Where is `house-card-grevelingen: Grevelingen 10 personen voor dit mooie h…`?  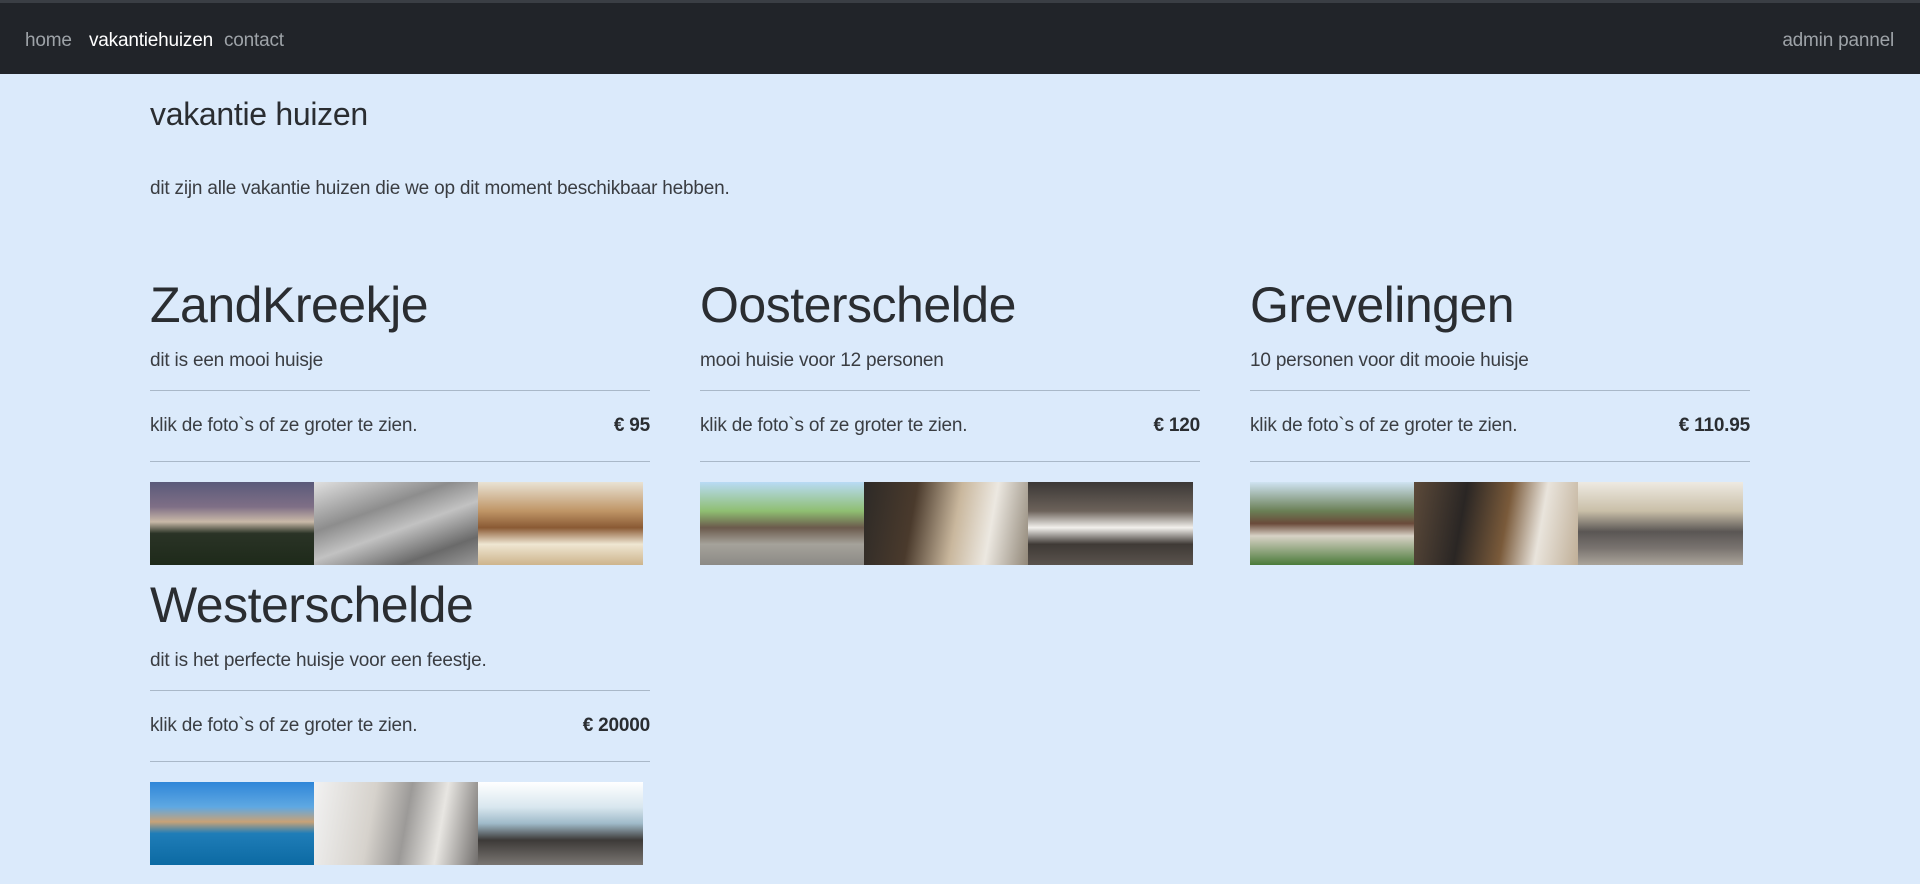
house-card-grevelingen: Grevelingen 10 personen voor dit mooie h… is located at coordinates (1500, 421).